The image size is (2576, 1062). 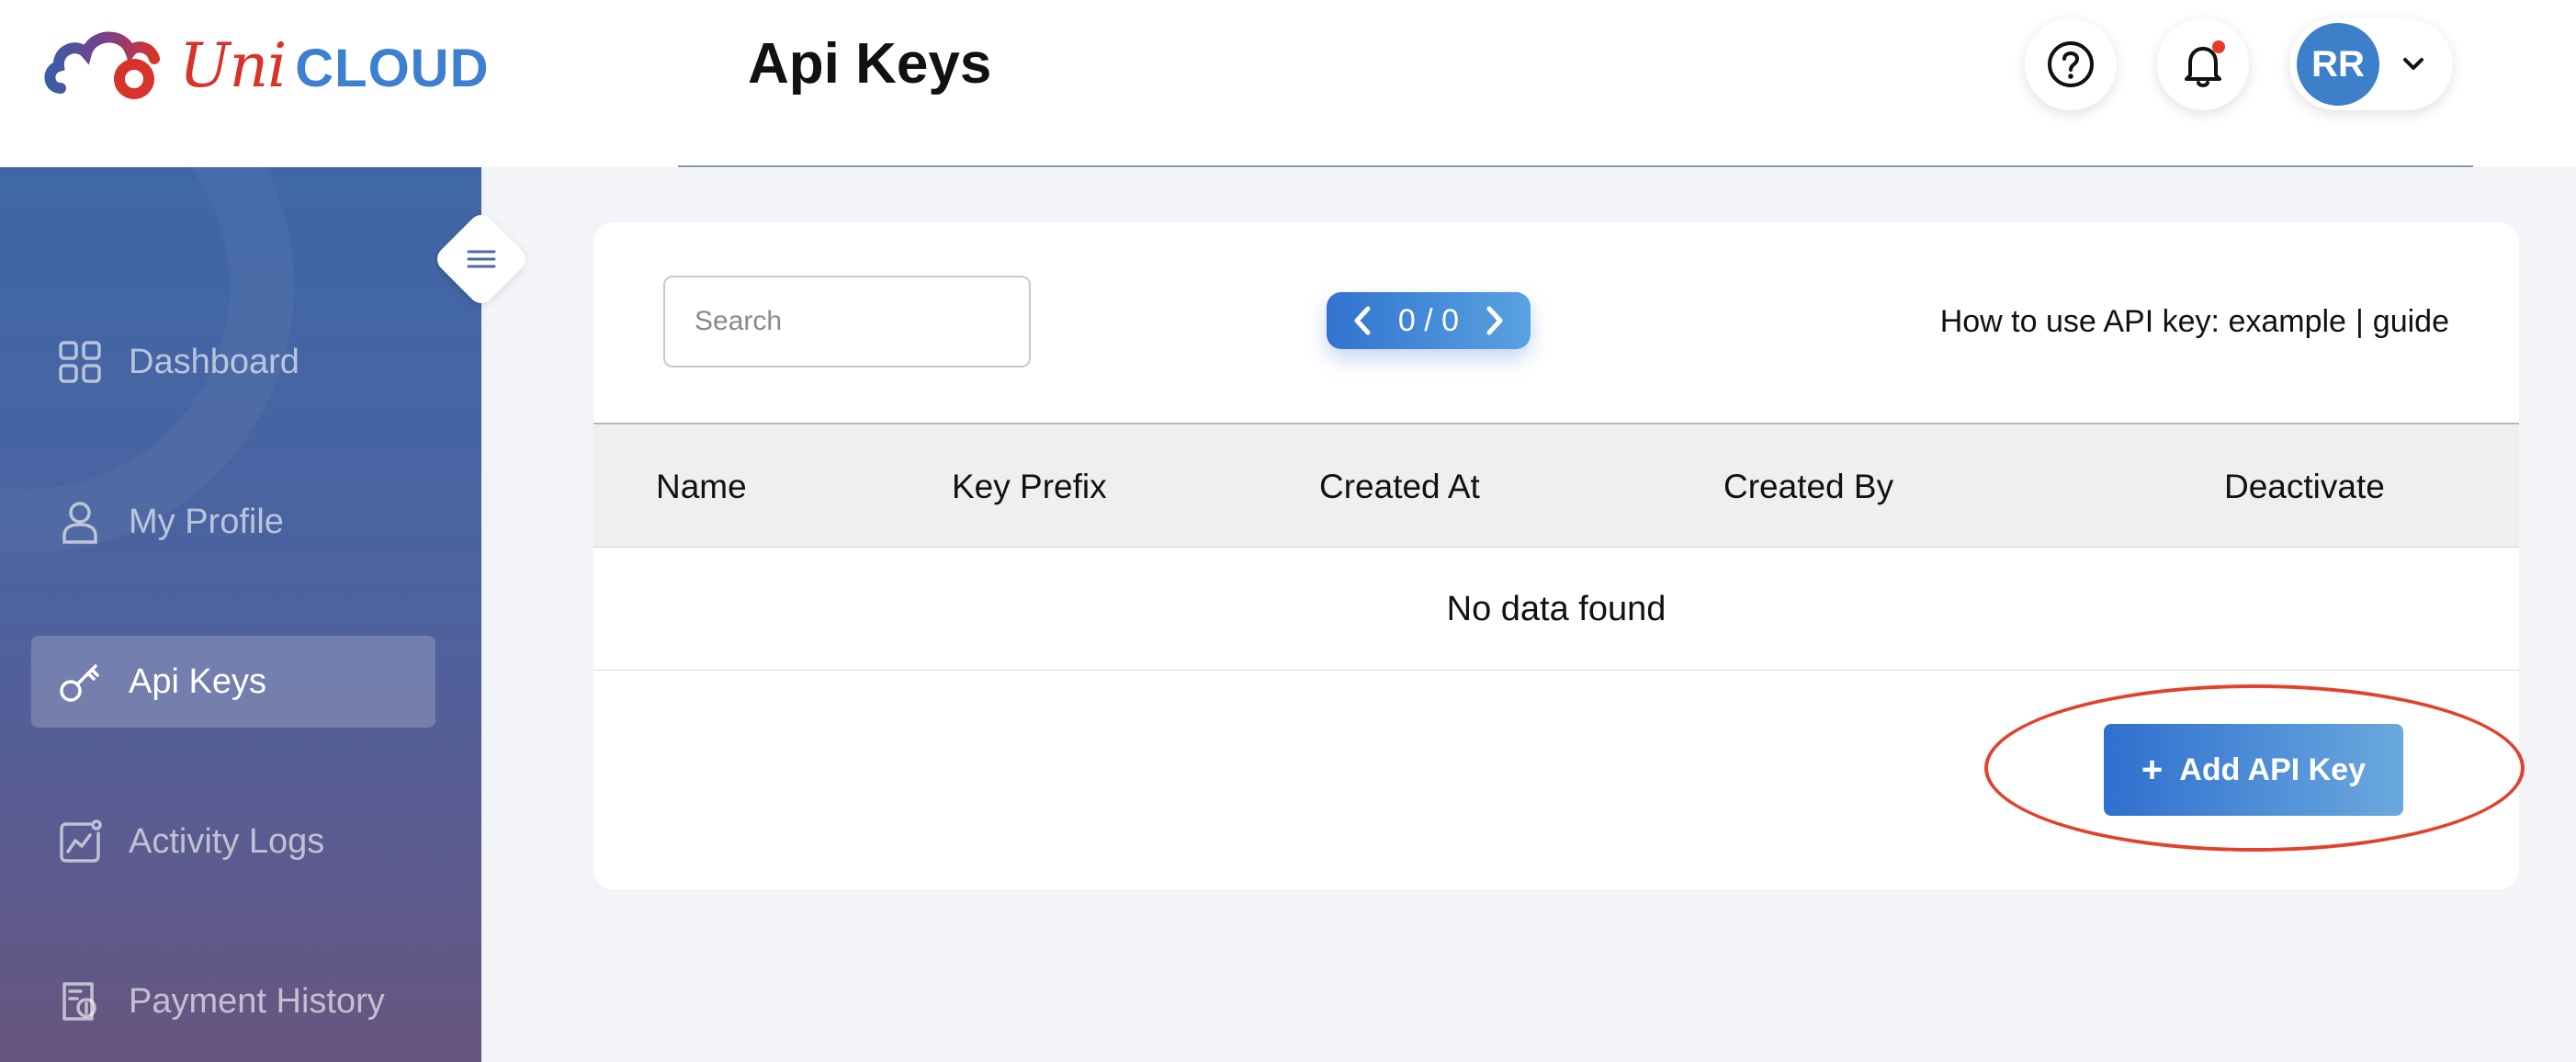 What do you see at coordinates (392, 68) in the screenshot?
I see `logo-cloud-text: CLOUD` at bounding box center [392, 68].